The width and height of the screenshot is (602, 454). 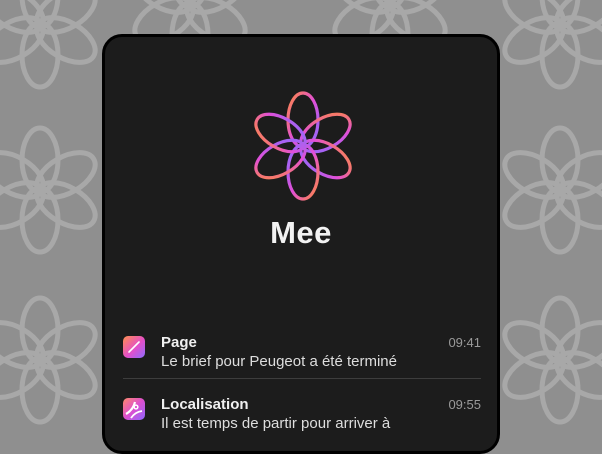 I want to click on notification-body: Il est temps de partir pour arriver à, so click(x=276, y=423).